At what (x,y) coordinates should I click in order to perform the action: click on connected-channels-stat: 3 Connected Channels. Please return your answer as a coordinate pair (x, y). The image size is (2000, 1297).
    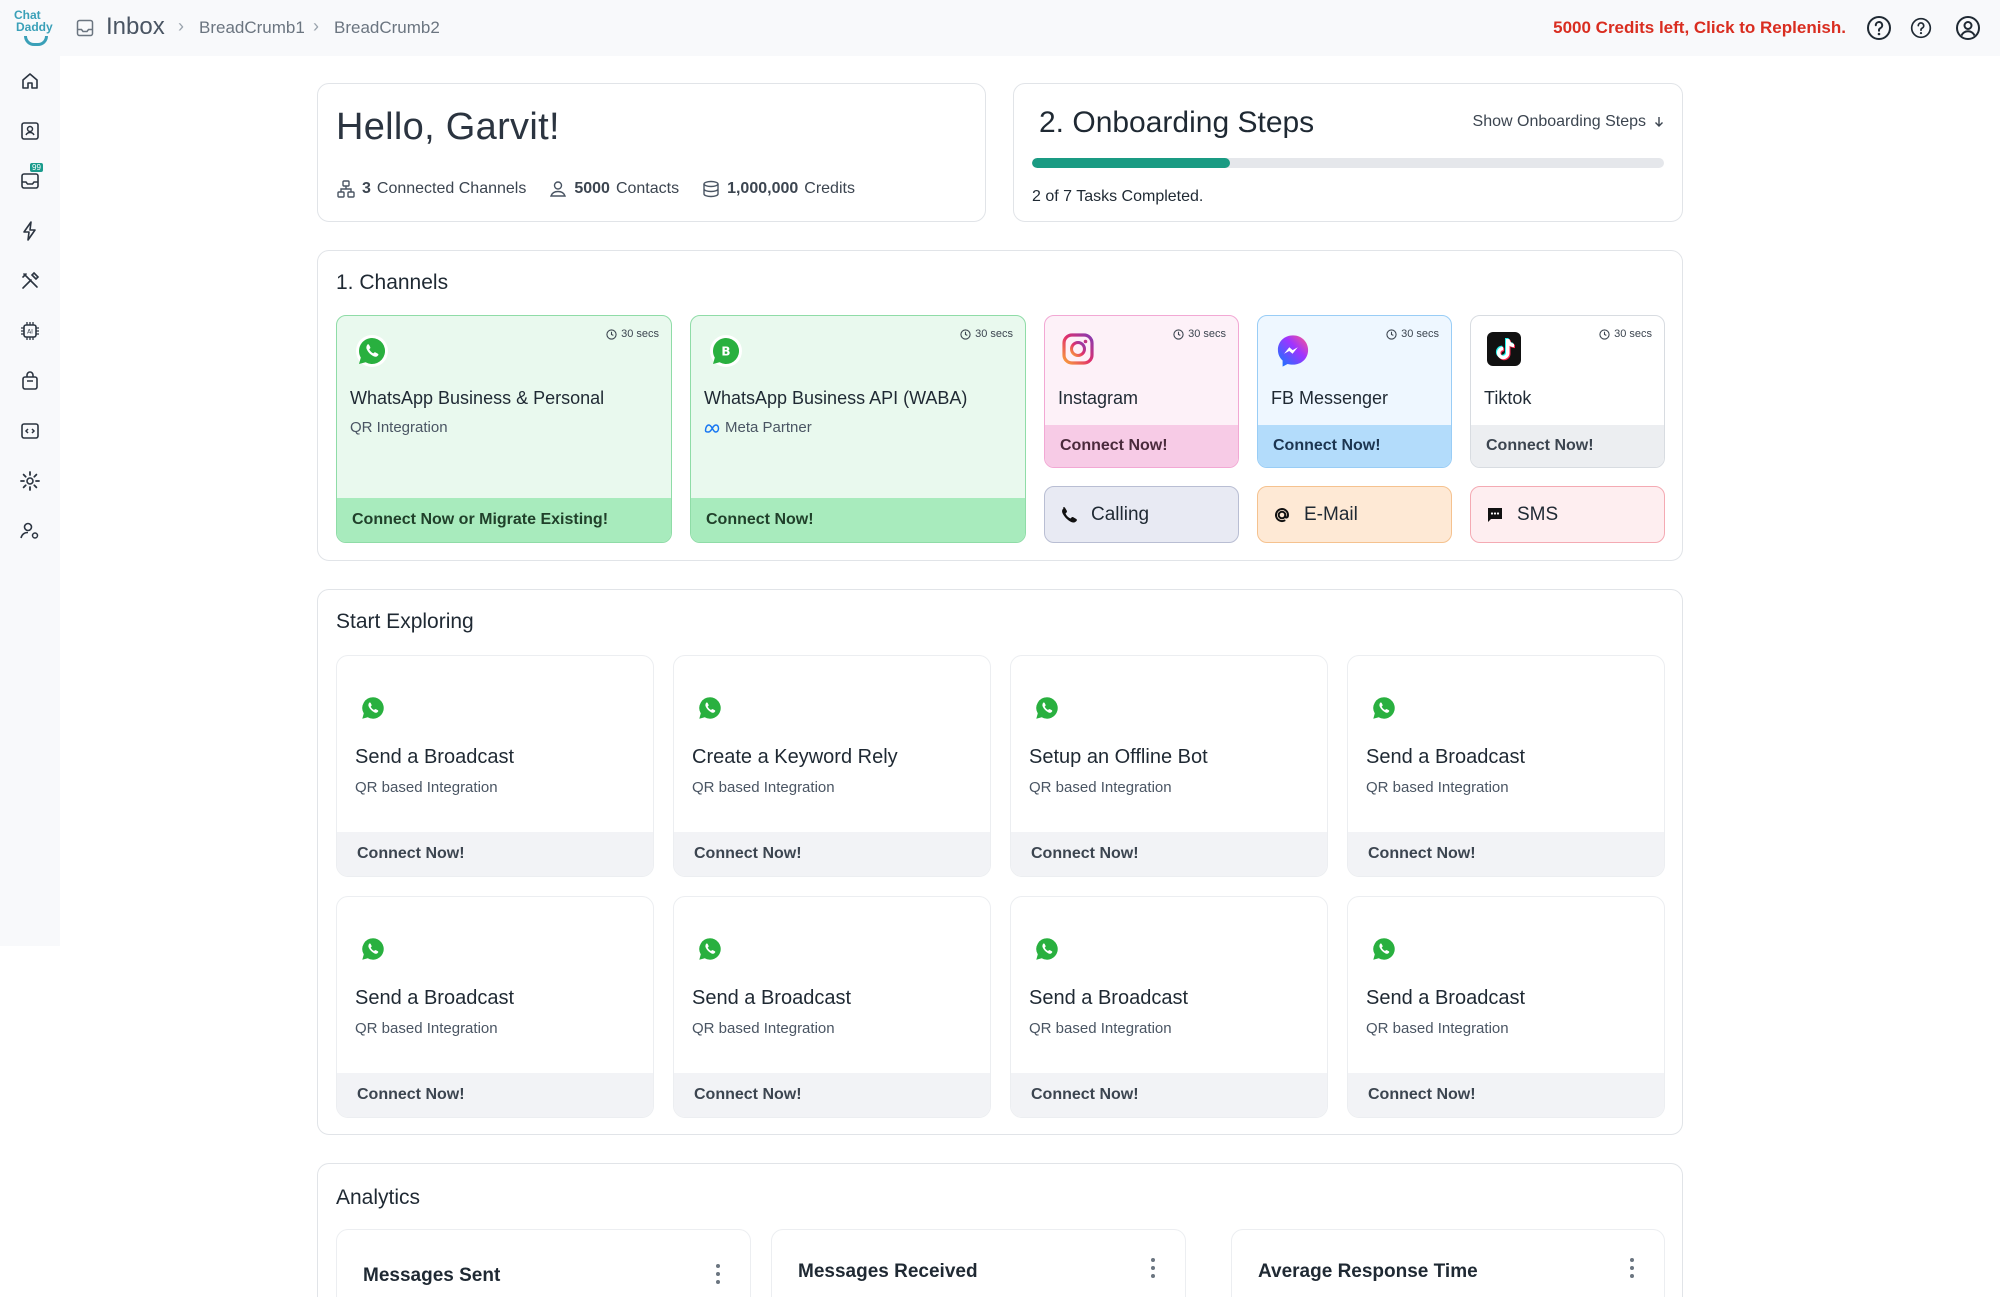
    Looking at the image, I should click on (431, 189).